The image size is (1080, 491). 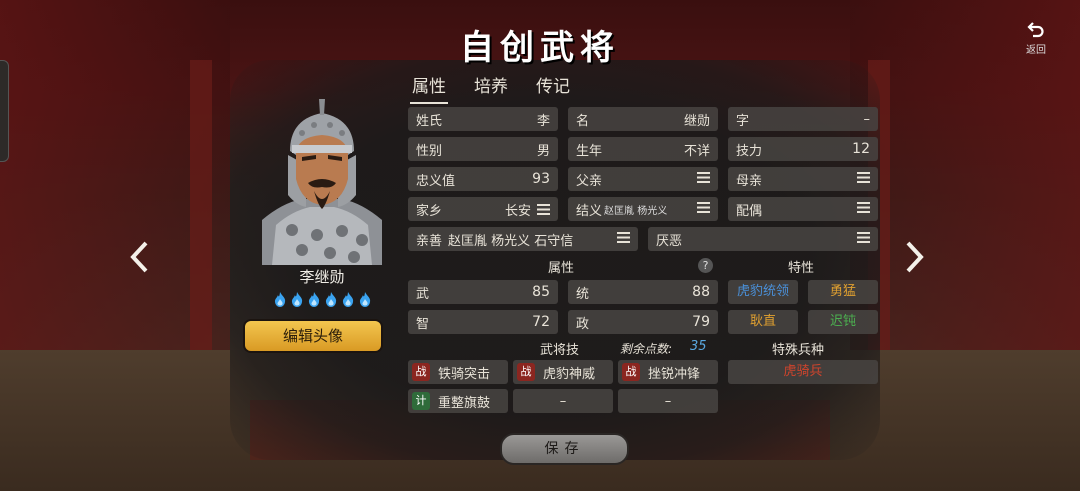 I want to click on attr-leadership: 统 88, so click(x=643, y=292).